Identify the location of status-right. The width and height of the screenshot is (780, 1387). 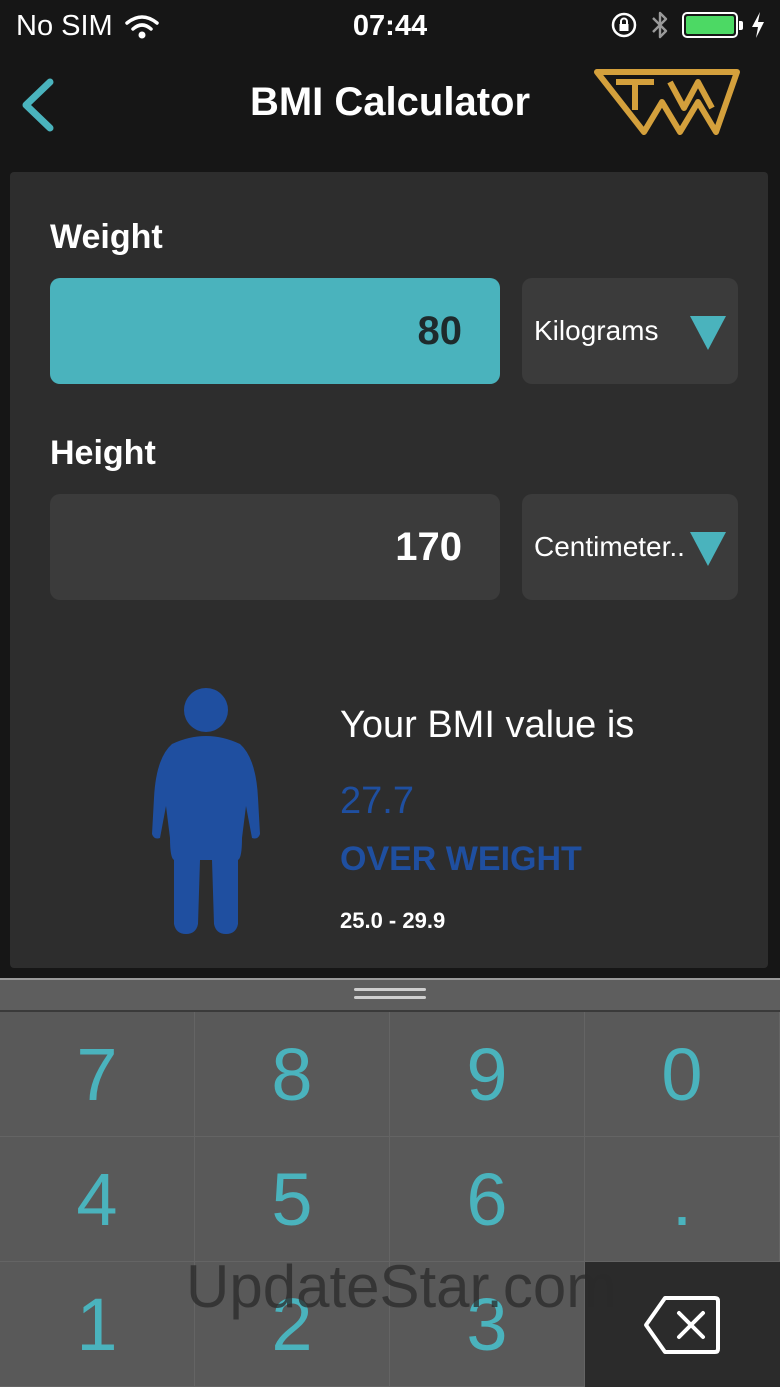
(688, 25).